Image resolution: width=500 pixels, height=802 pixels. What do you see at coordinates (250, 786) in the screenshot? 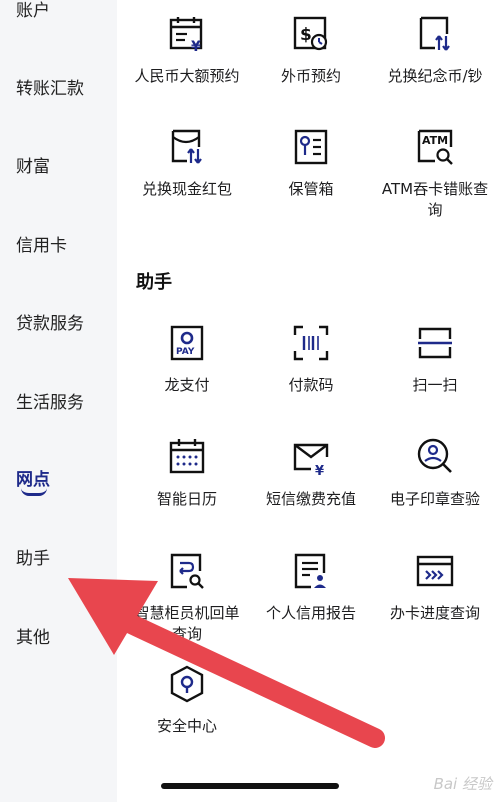
I see `home-indicator` at bounding box center [250, 786].